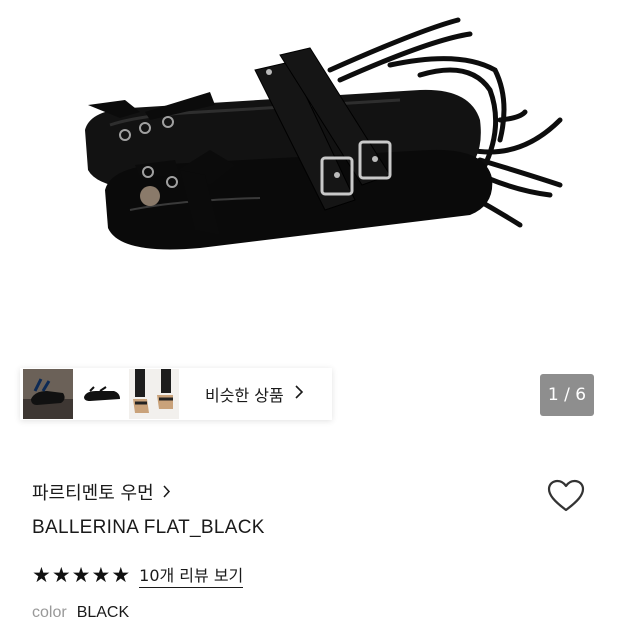 This screenshot has height=622, width=620. What do you see at coordinates (103, 612) in the screenshot?
I see `color-option-value: BLACK` at bounding box center [103, 612].